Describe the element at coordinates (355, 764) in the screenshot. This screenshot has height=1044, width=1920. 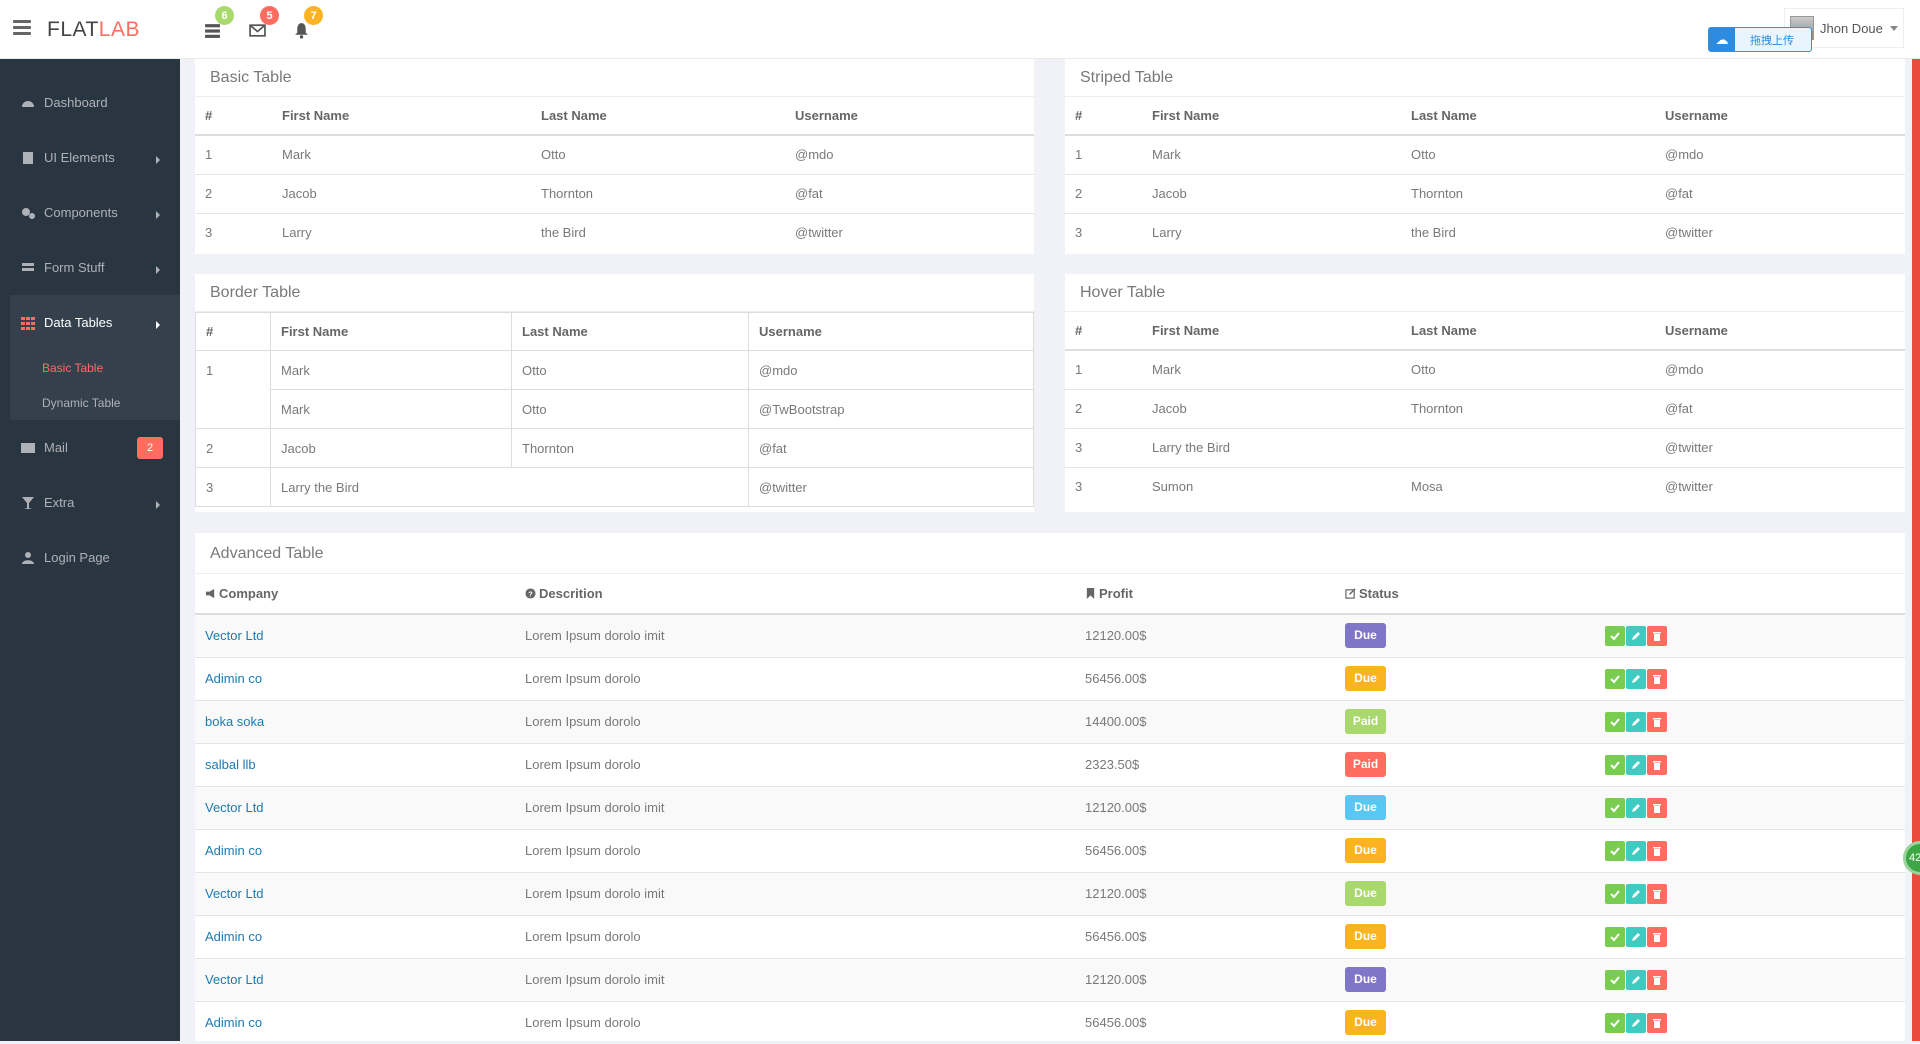
I see `company-cell: salbal llb` at that location.